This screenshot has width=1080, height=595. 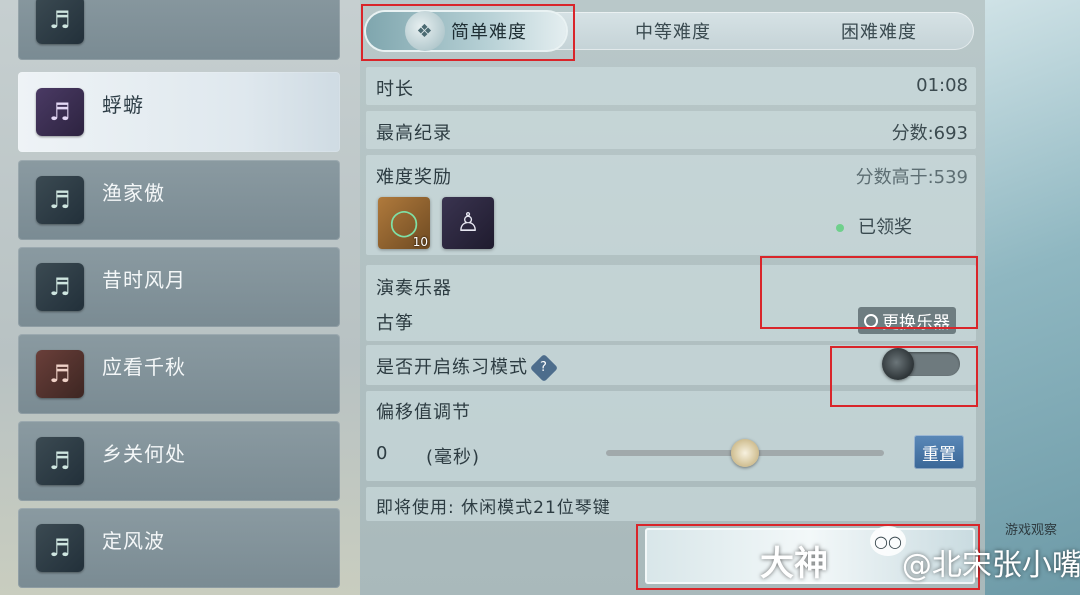 I want to click on jade-ring-reward-icon: ◯ 10, so click(x=404, y=223).